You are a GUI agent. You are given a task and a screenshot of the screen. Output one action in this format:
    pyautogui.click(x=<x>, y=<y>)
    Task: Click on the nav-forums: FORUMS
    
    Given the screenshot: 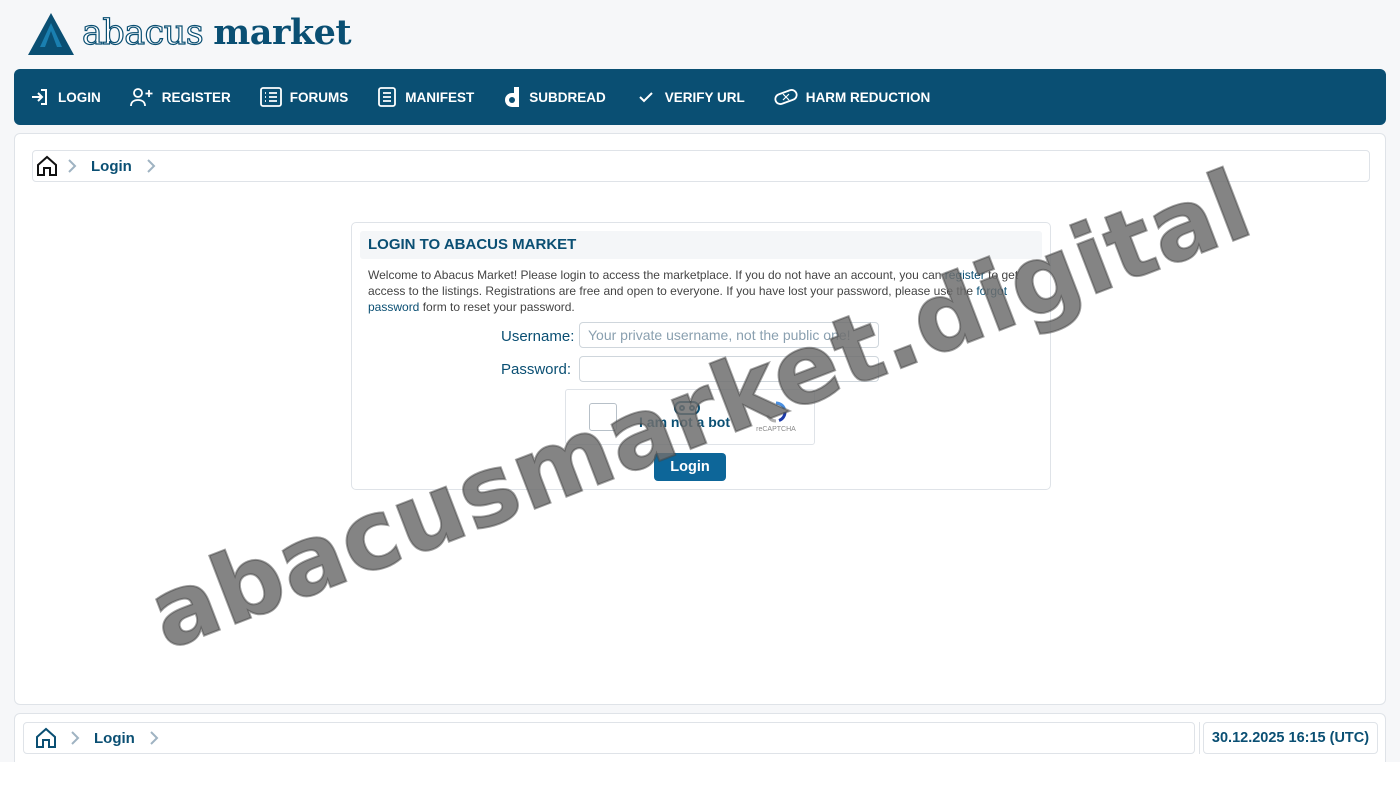 What is the action you would take?
    pyautogui.click(x=304, y=97)
    